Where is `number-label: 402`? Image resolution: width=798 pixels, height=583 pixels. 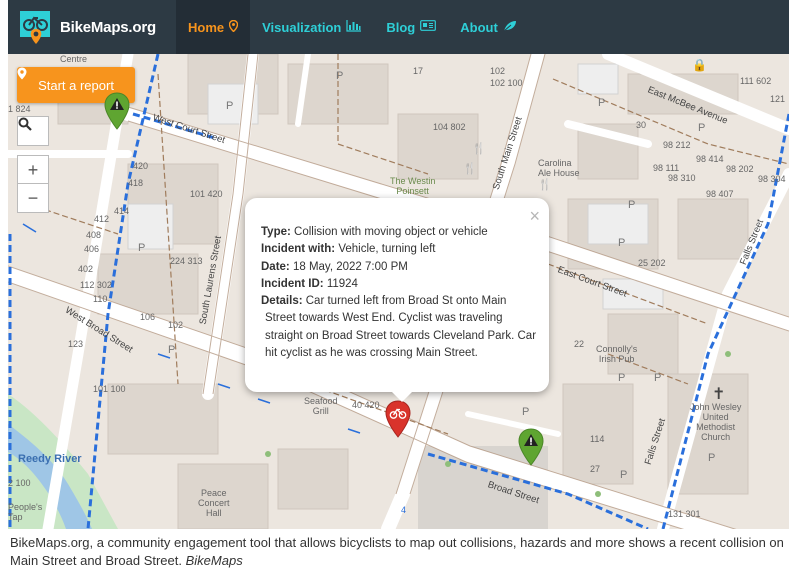 number-label: 402 is located at coordinates (86, 269).